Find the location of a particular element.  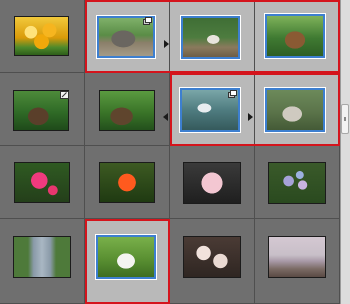

photo-thumbnail-tiger-copy is located at coordinates (127, 110).